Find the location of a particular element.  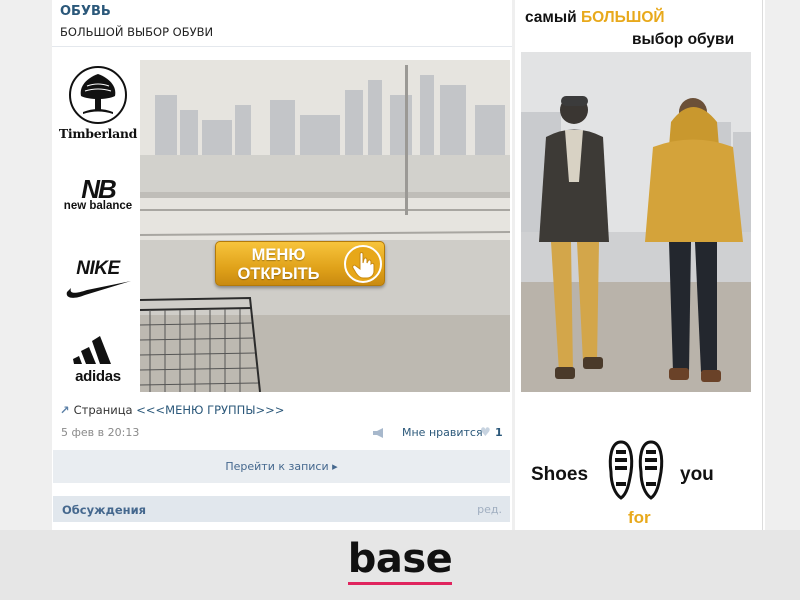

menu-button-line1: МЕНЮ is located at coordinates (278, 255).